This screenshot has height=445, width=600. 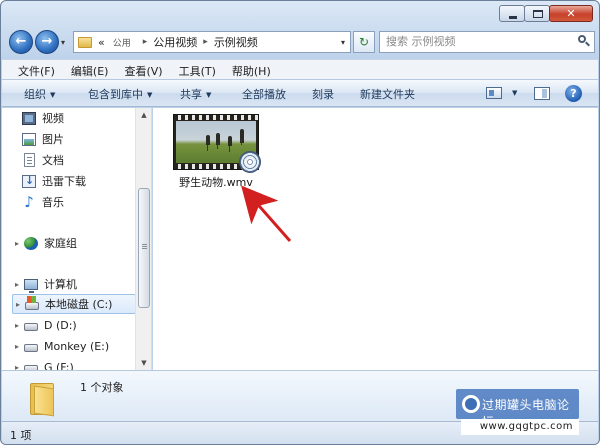 What do you see at coordinates (520, 427) in the screenshot?
I see `watermark-url: www.gqgtpc.com` at bounding box center [520, 427].